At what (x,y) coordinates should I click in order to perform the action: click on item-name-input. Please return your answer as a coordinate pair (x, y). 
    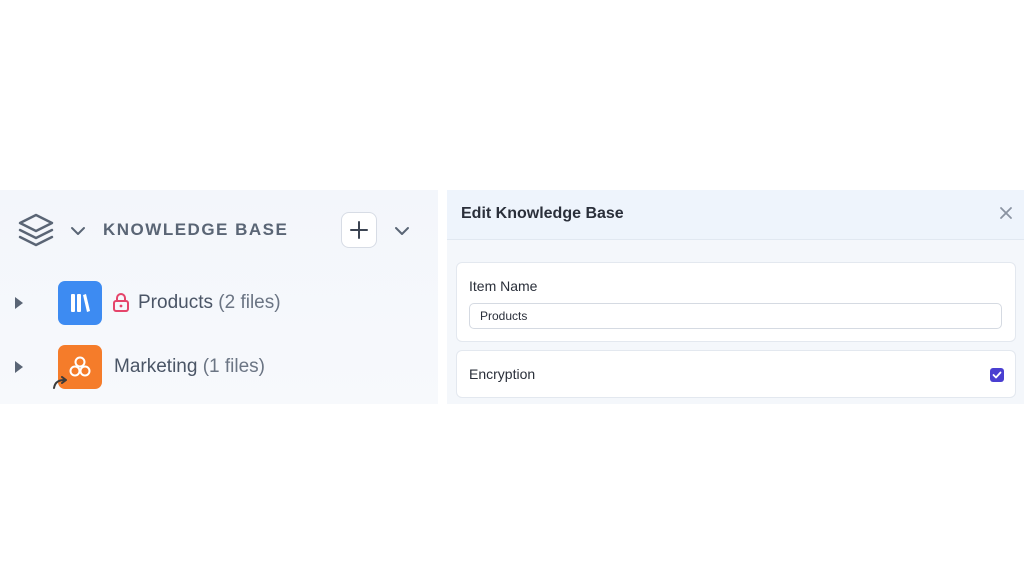
    Looking at the image, I should click on (735, 316).